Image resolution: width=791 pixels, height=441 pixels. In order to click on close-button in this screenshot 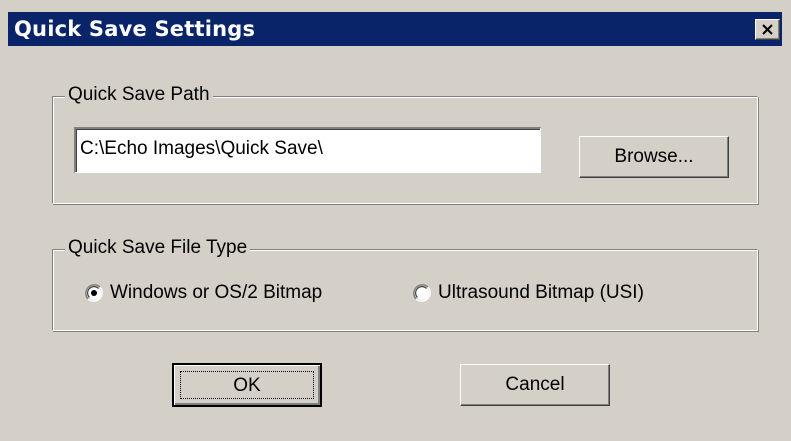, I will do `click(767, 29)`.